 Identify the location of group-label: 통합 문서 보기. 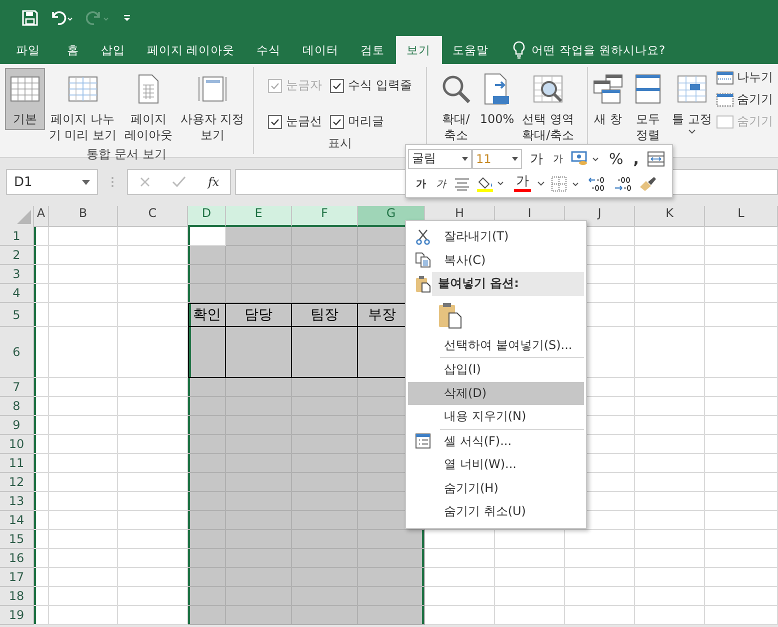
(126, 154).